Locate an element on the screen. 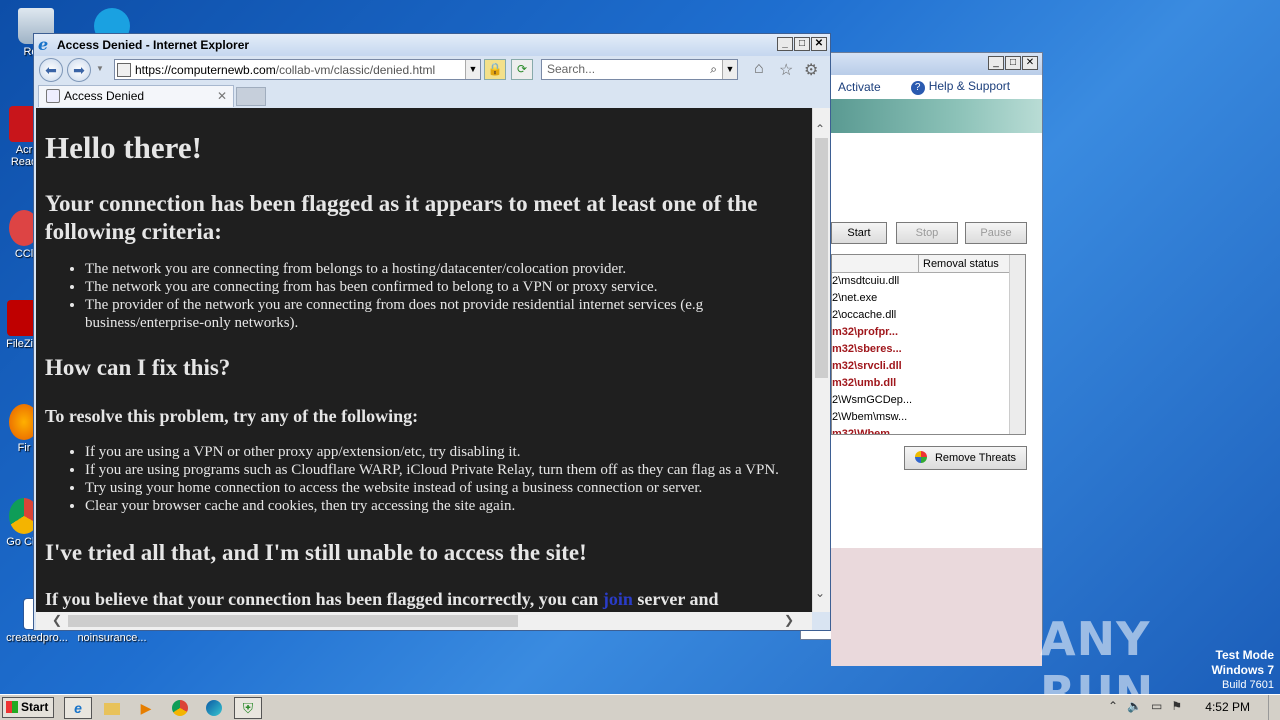 This screenshot has width=1280, height=720. page-heading: Hello there! is located at coordinates (123, 147).